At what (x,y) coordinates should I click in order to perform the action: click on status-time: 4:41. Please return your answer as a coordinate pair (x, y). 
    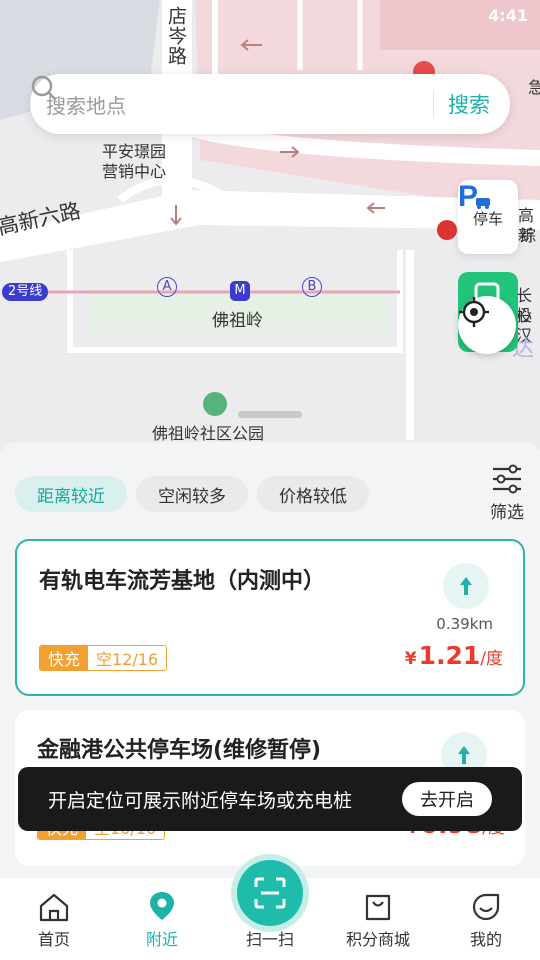
    Looking at the image, I should click on (508, 15).